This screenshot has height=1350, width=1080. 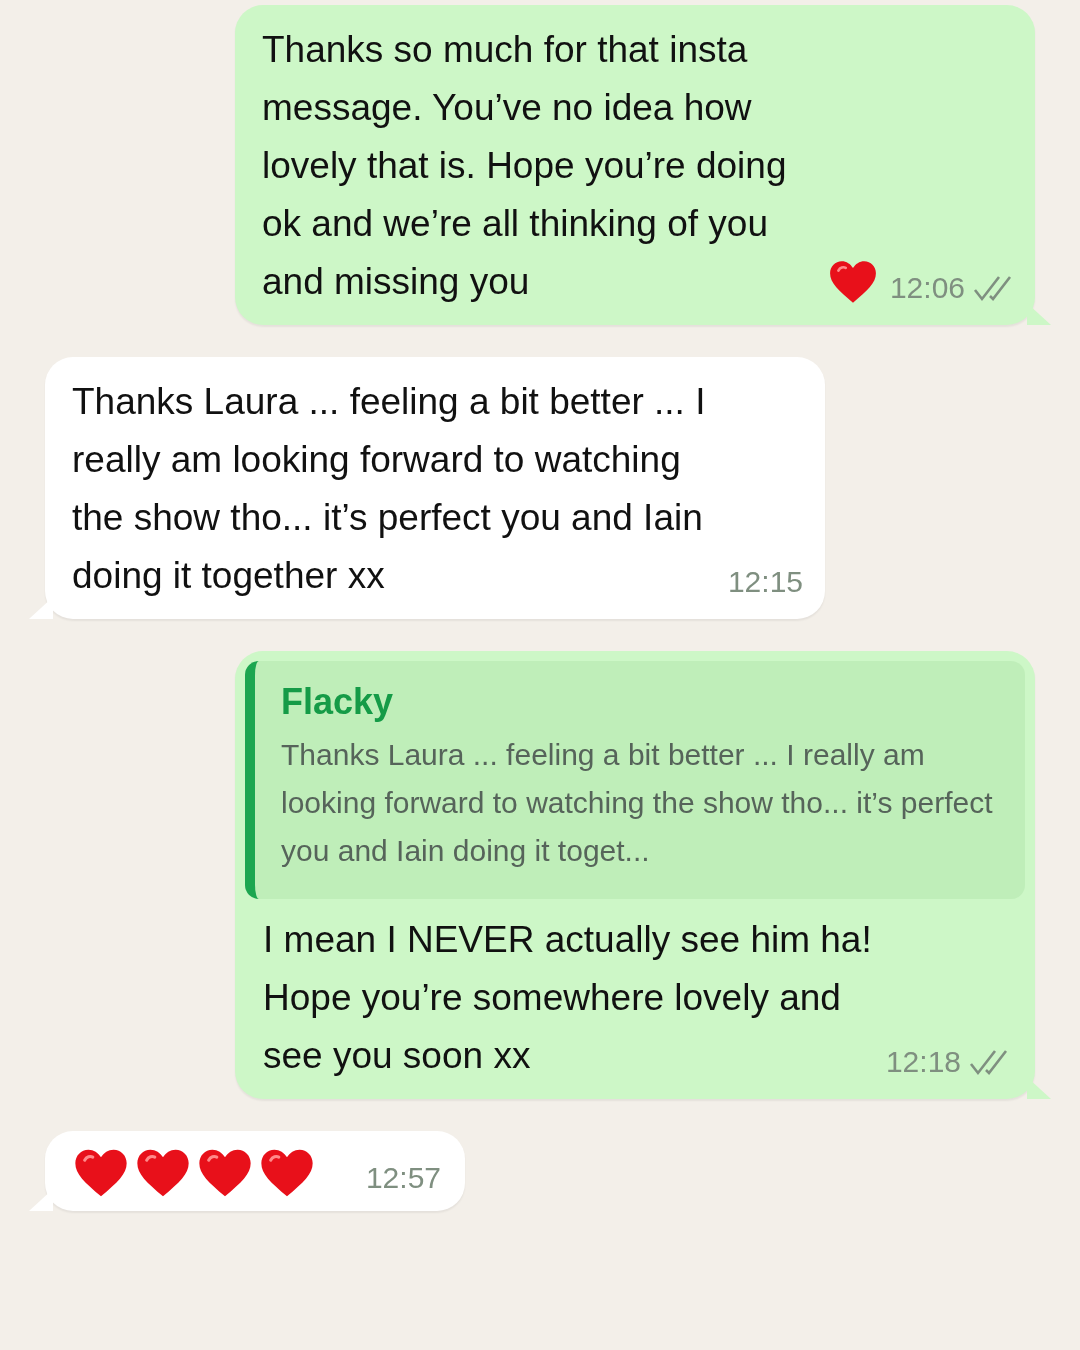 I want to click on message-text: Thanks Laura ... feeling a bit better ... I really am looking forward to watching the show tho... it’s perfect you and Iain doing it together xx, so click(x=389, y=489).